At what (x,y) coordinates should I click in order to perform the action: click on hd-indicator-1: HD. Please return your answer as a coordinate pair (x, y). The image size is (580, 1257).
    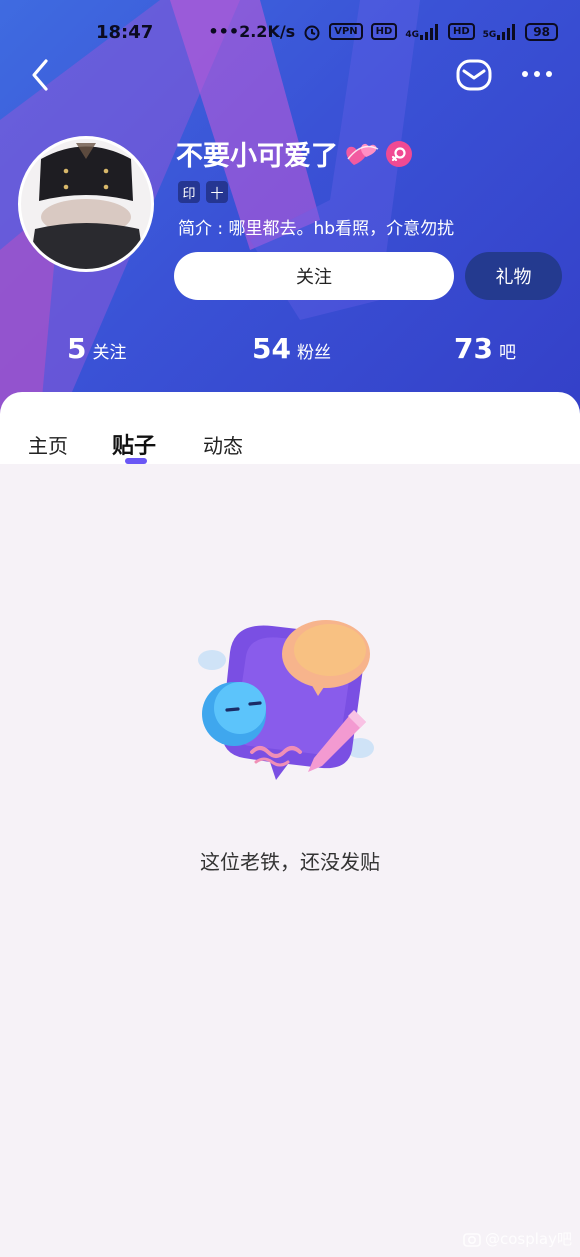
    Looking at the image, I should click on (384, 31).